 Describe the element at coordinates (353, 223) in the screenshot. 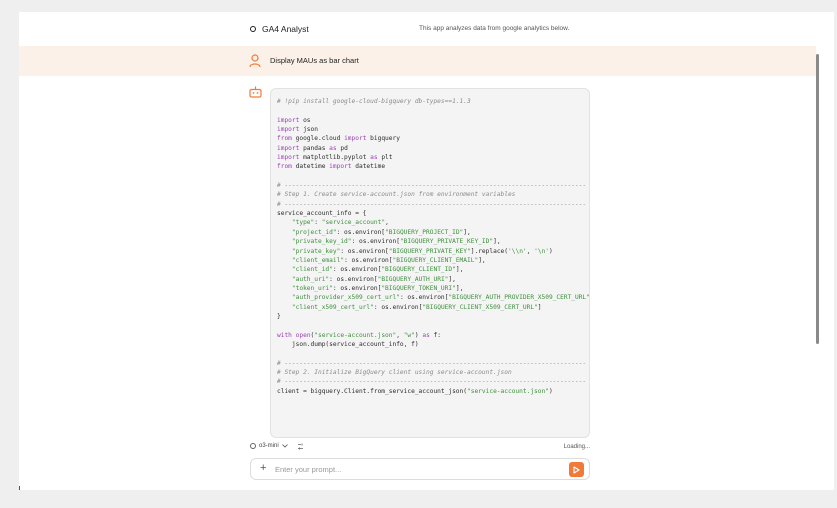

I see `code-token: "service_account"` at that location.